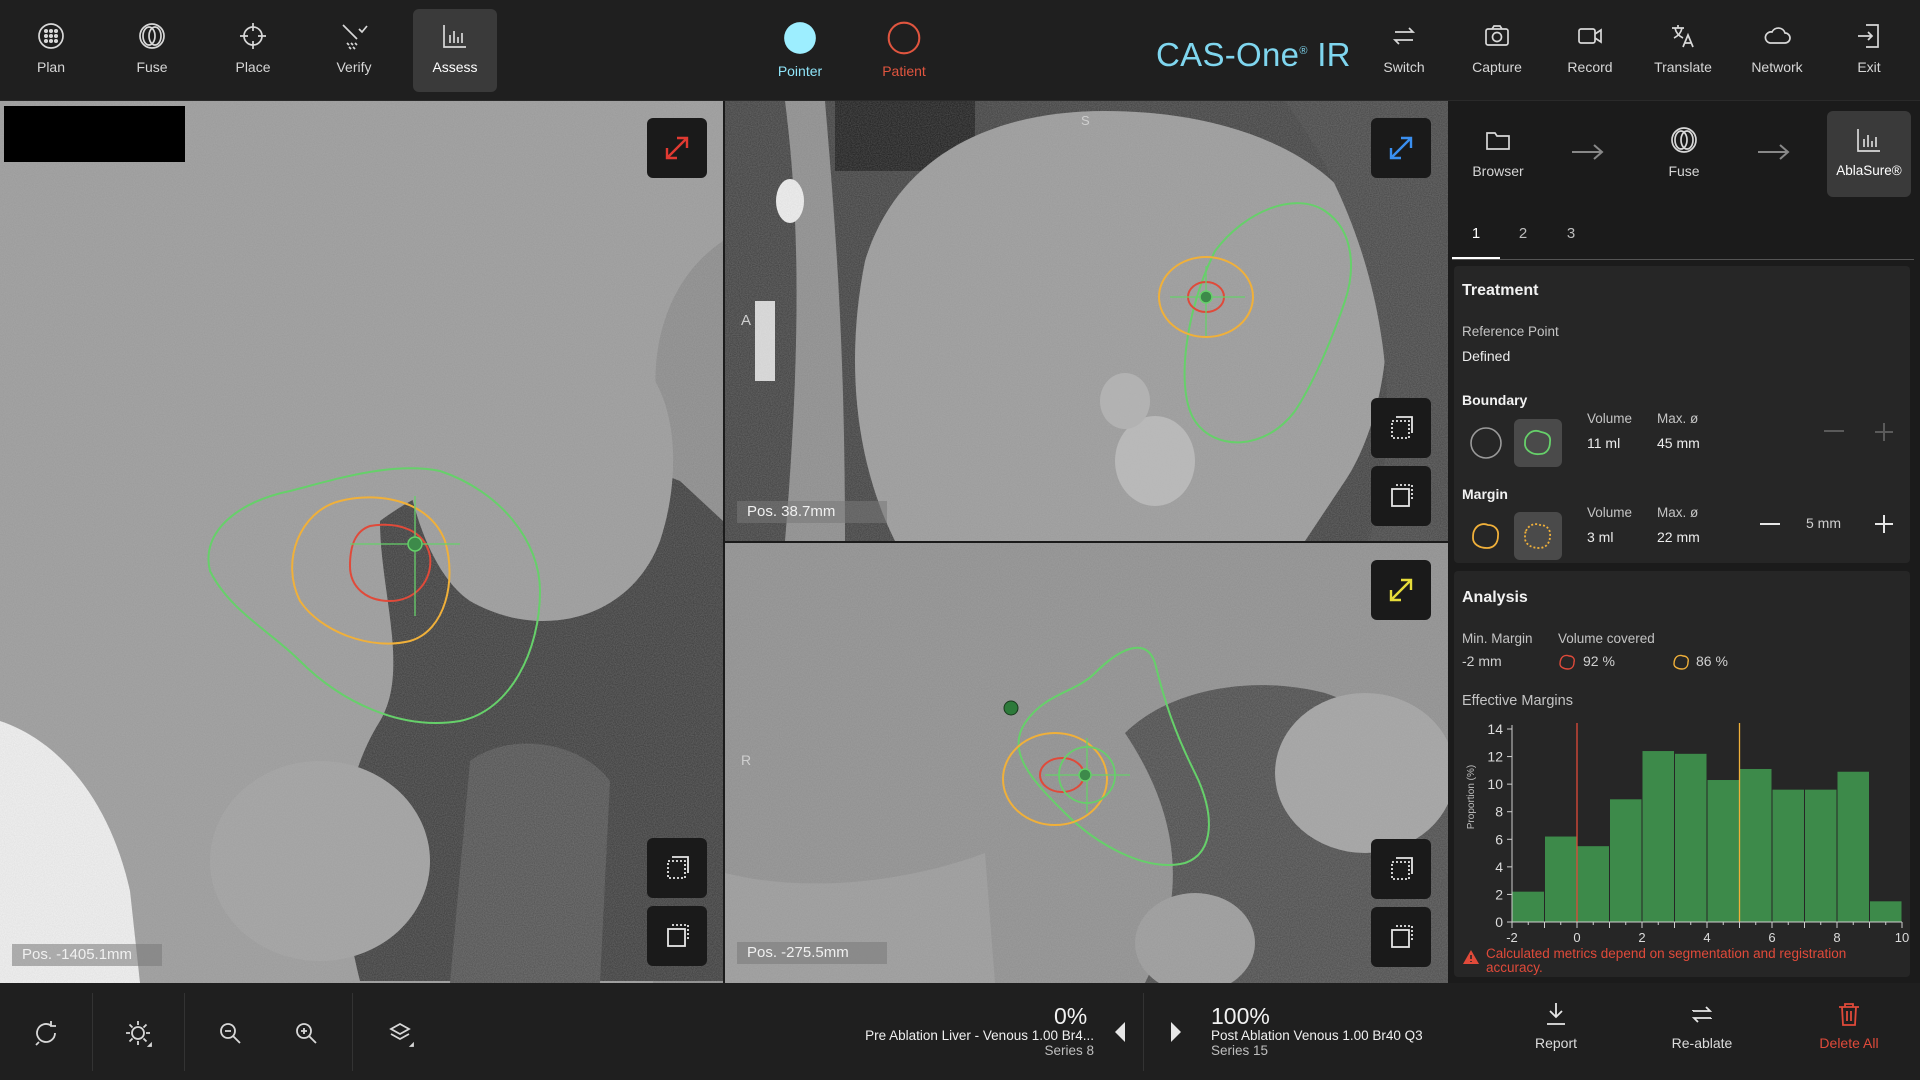 The image size is (1920, 1080). Describe the element at coordinates (1702, 1034) in the screenshot. I see `re-ablate-button: Re-ablate` at that location.